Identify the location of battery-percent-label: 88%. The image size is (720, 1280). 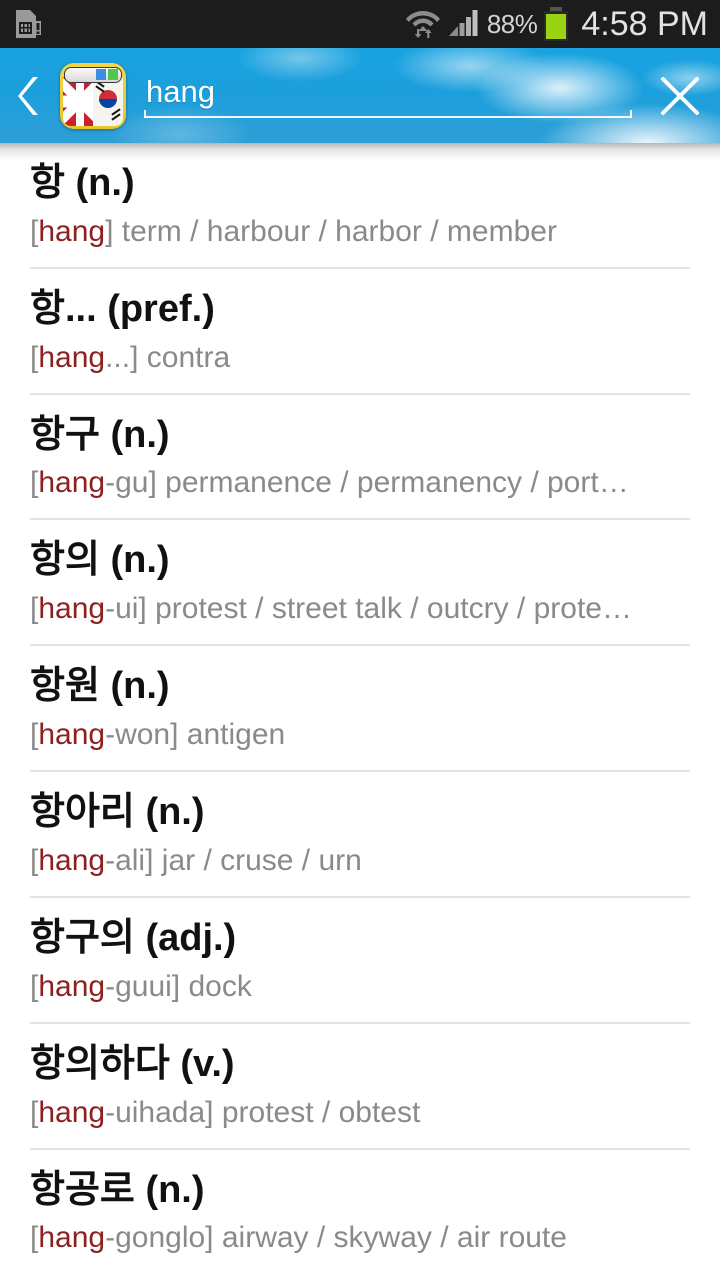
(512, 23).